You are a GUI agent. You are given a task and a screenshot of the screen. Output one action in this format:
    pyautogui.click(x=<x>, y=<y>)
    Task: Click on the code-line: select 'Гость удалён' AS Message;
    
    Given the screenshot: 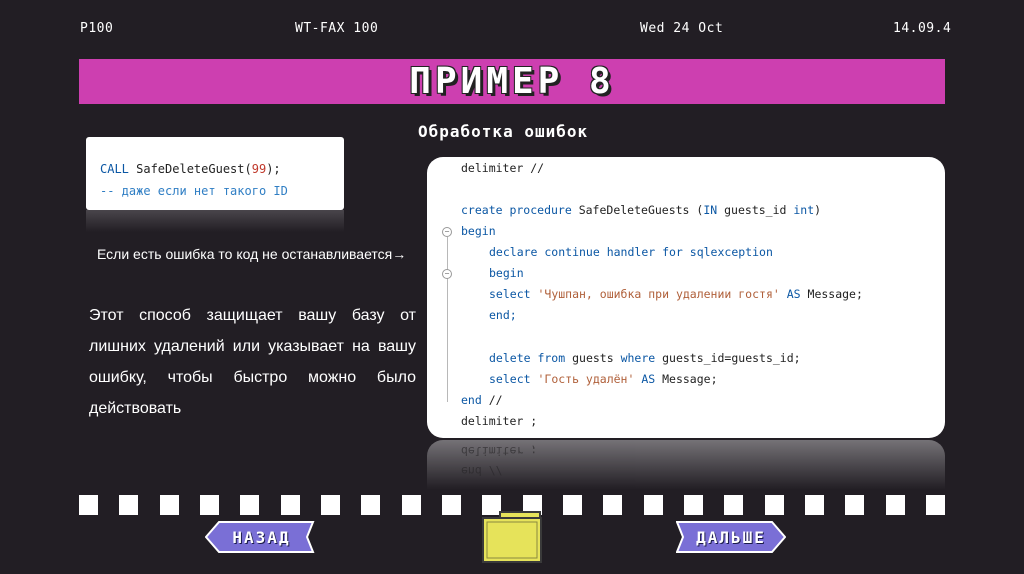 What is the action you would take?
    pyautogui.click(x=603, y=379)
    